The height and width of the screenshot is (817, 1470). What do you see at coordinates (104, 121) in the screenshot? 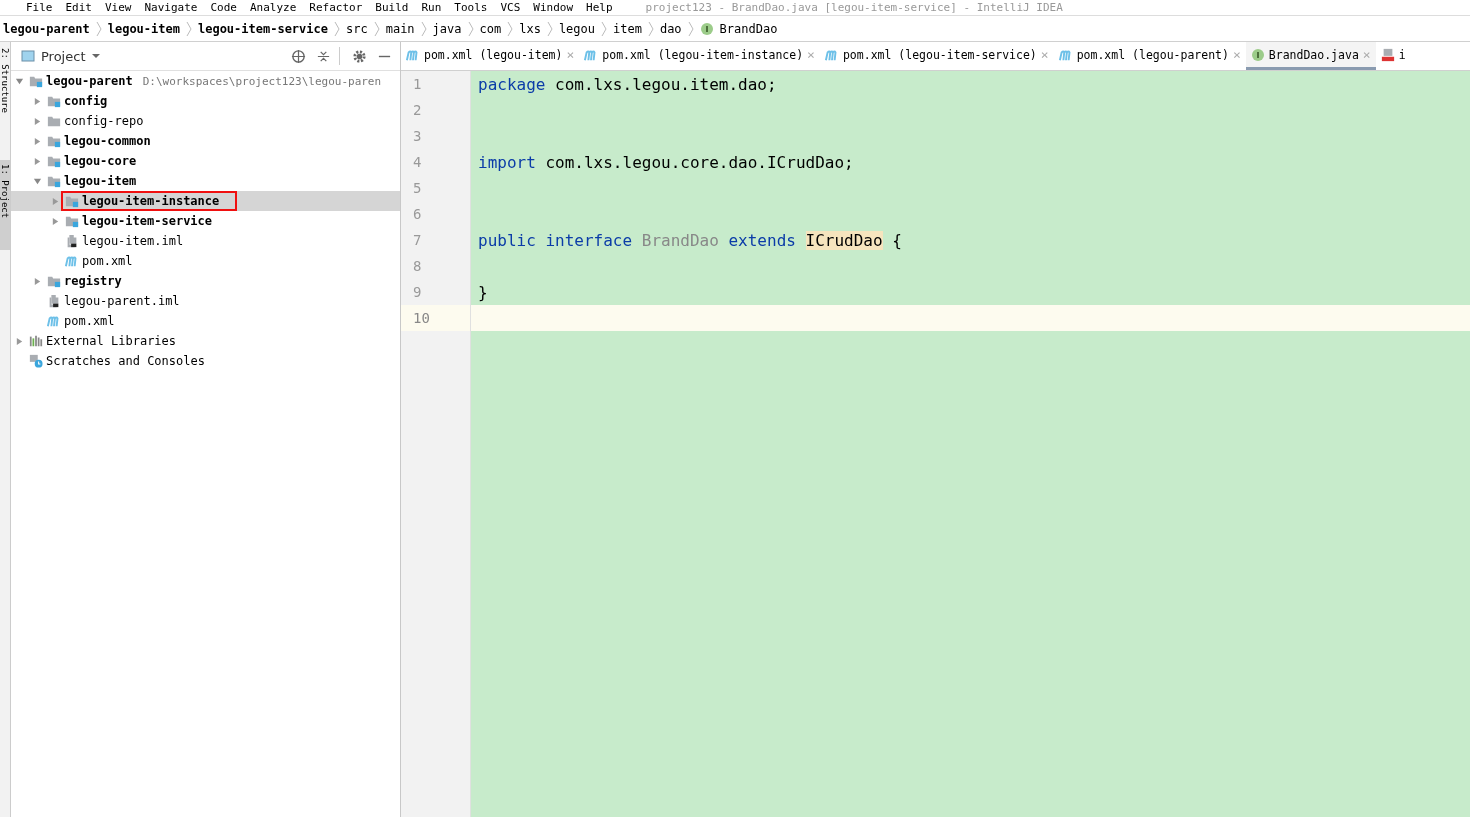
I see `tree-item-label: config-repo` at bounding box center [104, 121].